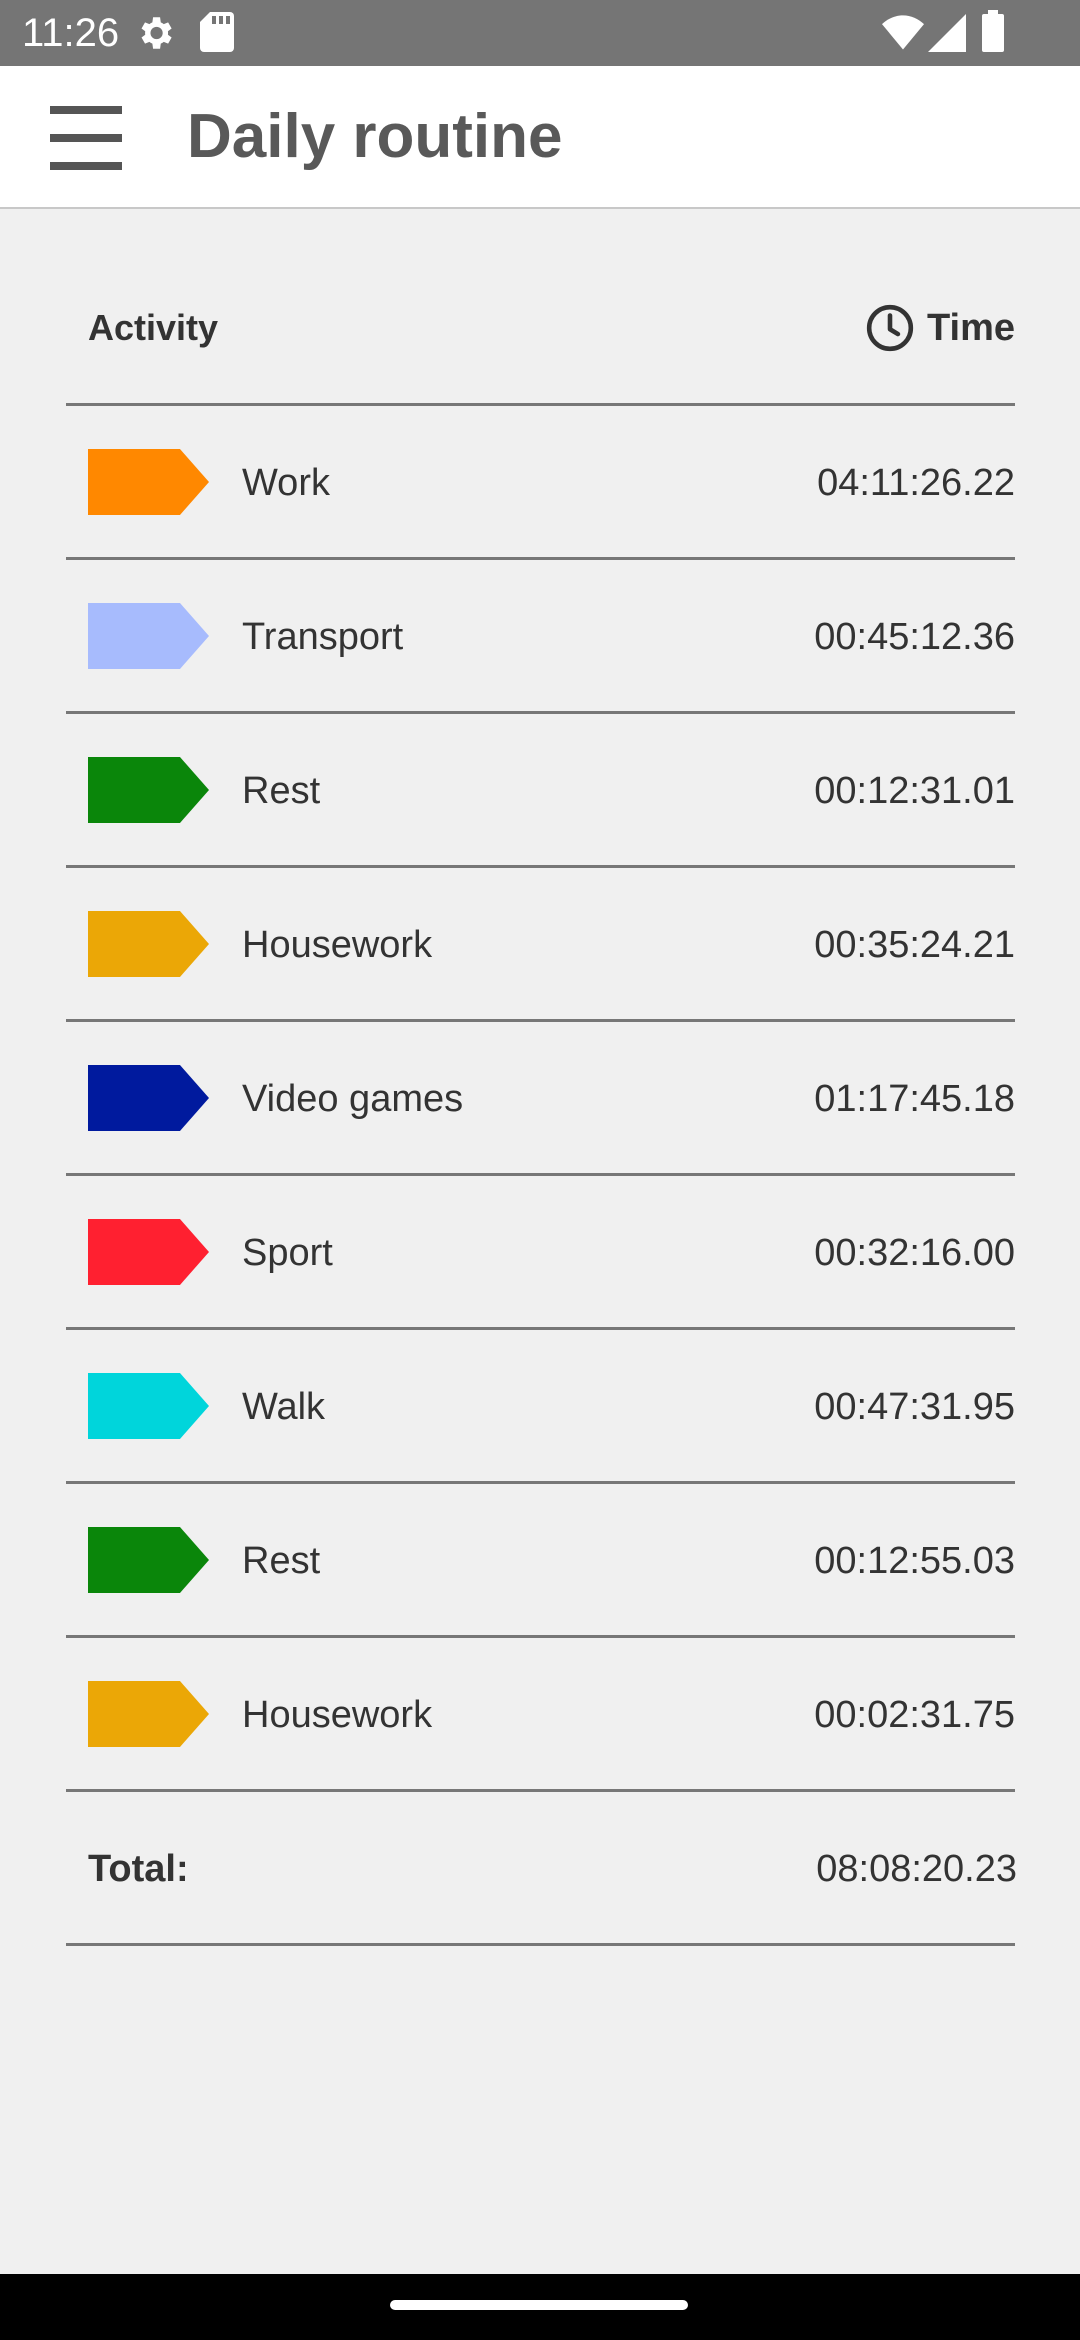  I want to click on activity-row: Rest 00:12:55.03, so click(540, 1561).